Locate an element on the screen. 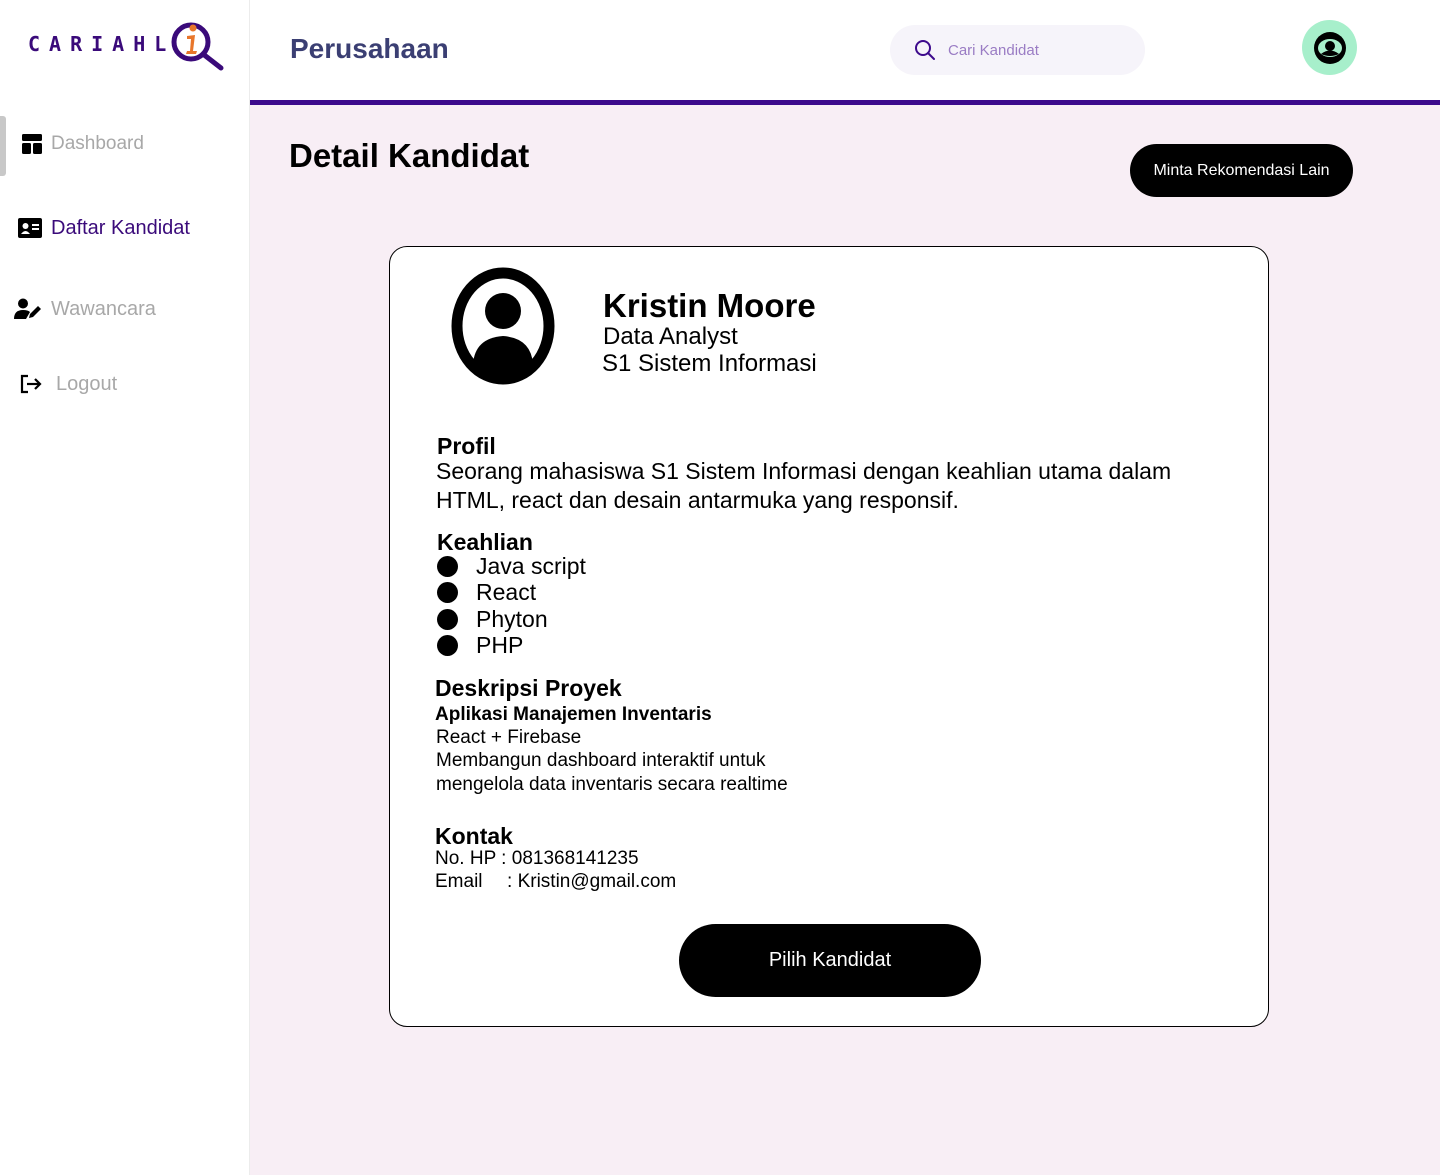  project-name: Aplikasi Manajemen Inventaris is located at coordinates (573, 714).